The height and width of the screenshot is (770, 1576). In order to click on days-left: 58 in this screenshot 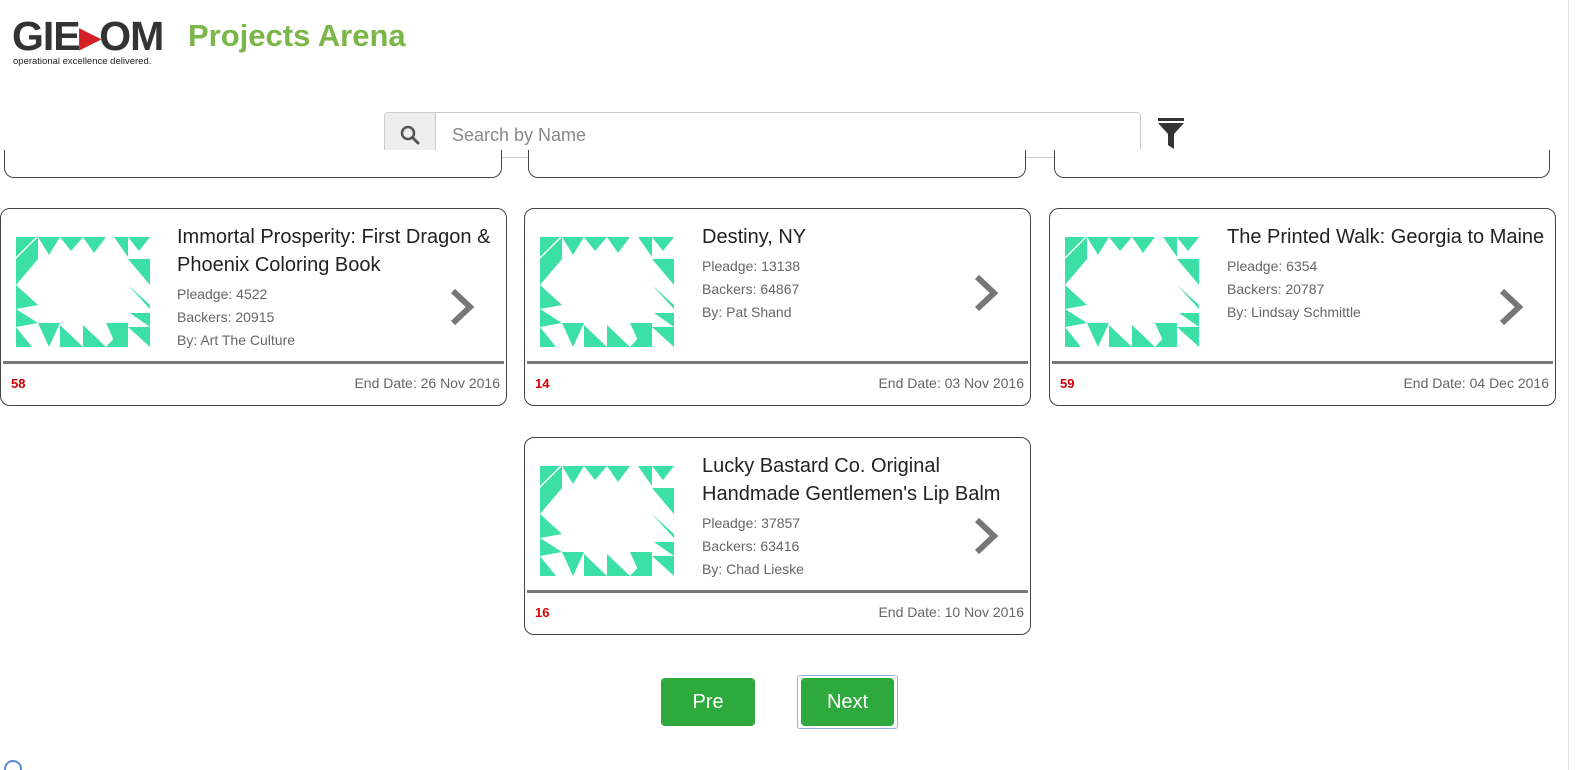, I will do `click(18, 383)`.